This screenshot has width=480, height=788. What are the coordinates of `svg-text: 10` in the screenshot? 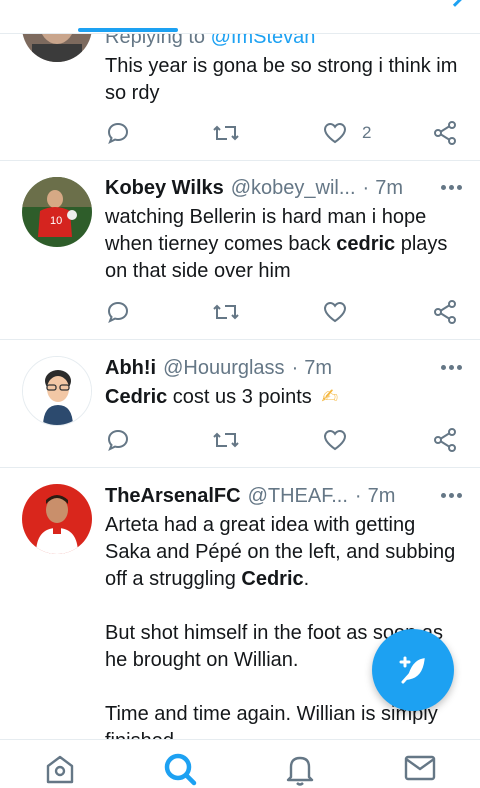 It's located at (56, 221).